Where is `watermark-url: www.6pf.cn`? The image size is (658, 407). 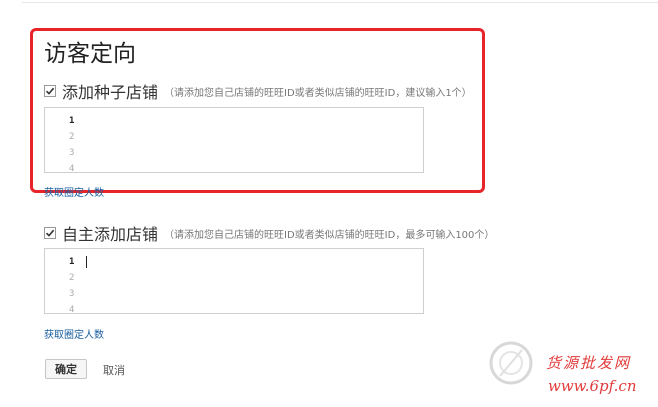 watermark-url: www.6pf.cn is located at coordinates (592, 386).